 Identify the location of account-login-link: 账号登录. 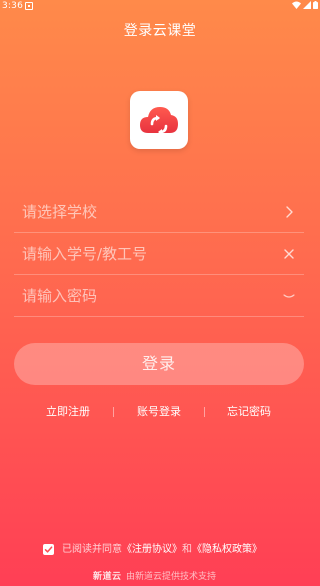
(159, 412).